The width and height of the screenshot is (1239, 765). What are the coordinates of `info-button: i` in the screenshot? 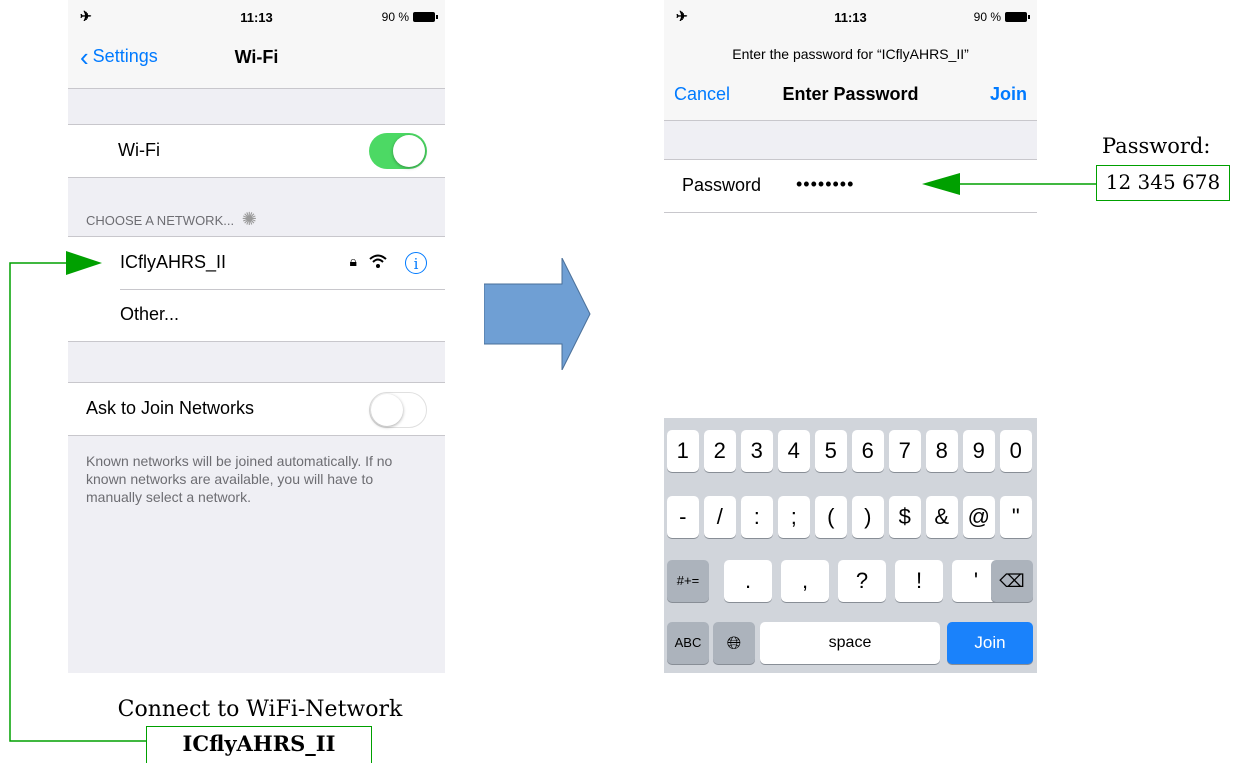 It's located at (416, 263).